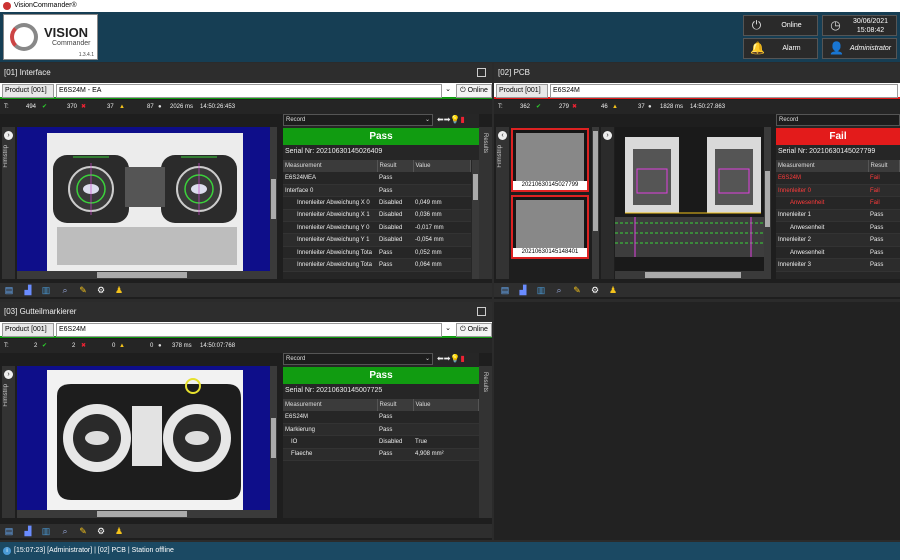 The width and height of the screenshot is (900, 560). I want to click on table-row: IO Disabled True, so click(381, 442).